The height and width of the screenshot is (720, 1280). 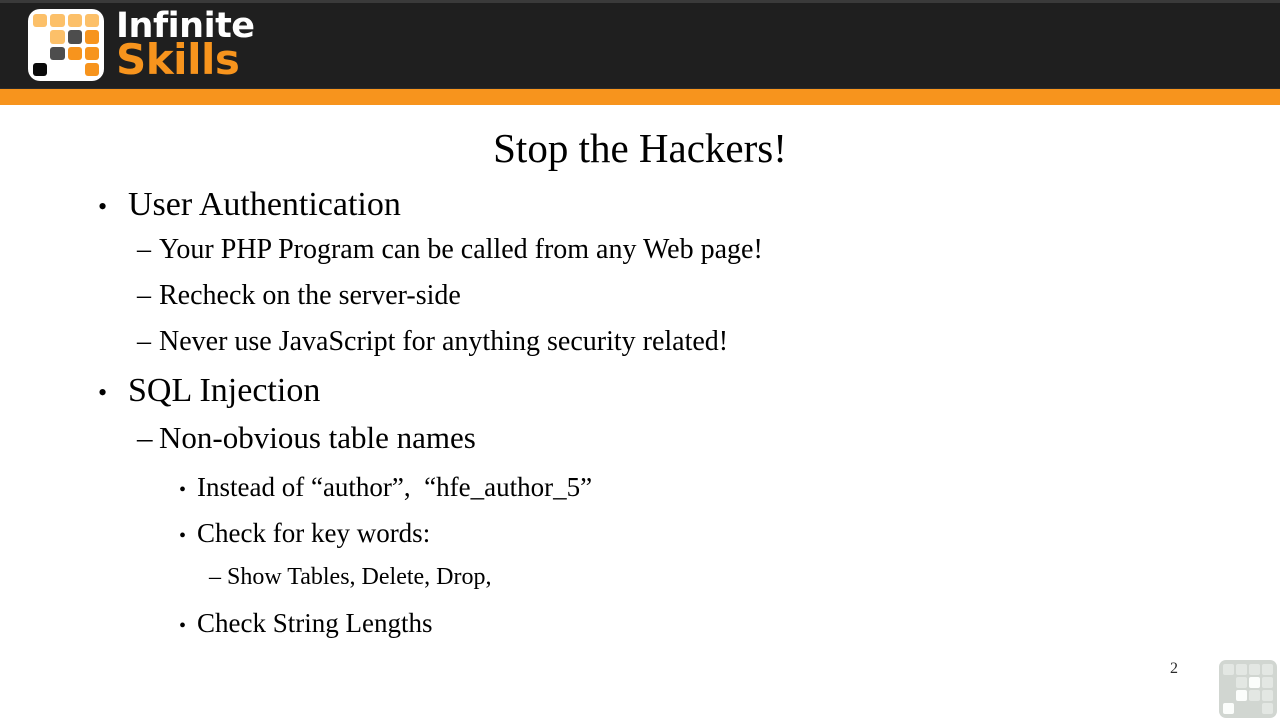 I want to click on bullet-text: Recheck on the server-side, so click(x=310, y=295).